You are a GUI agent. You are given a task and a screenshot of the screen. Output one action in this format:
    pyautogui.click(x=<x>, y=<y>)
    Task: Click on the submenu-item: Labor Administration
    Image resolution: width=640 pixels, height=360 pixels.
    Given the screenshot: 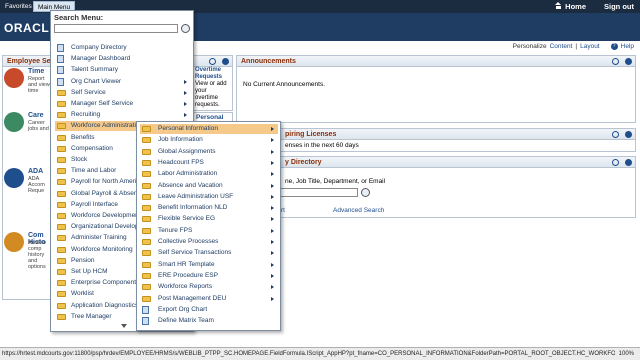 What is the action you would take?
    pyautogui.click(x=209, y=174)
    